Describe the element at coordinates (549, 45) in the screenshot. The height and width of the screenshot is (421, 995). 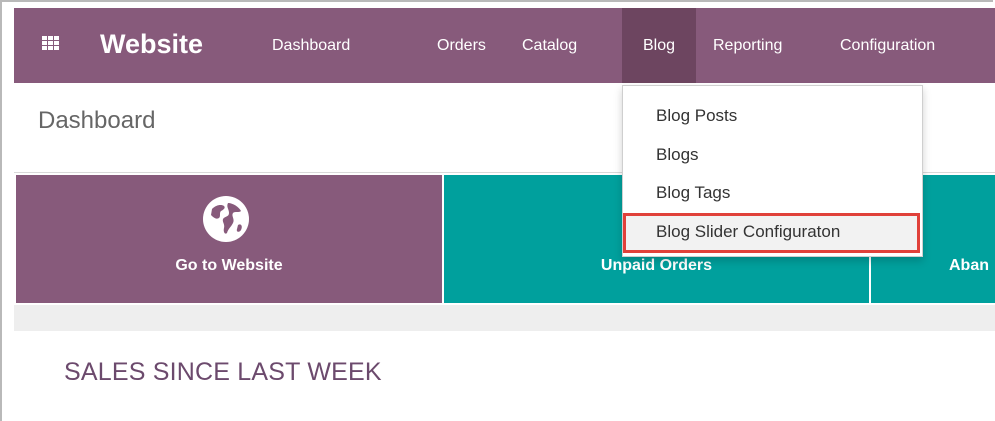
I see `menu-catalog: Catalog` at that location.